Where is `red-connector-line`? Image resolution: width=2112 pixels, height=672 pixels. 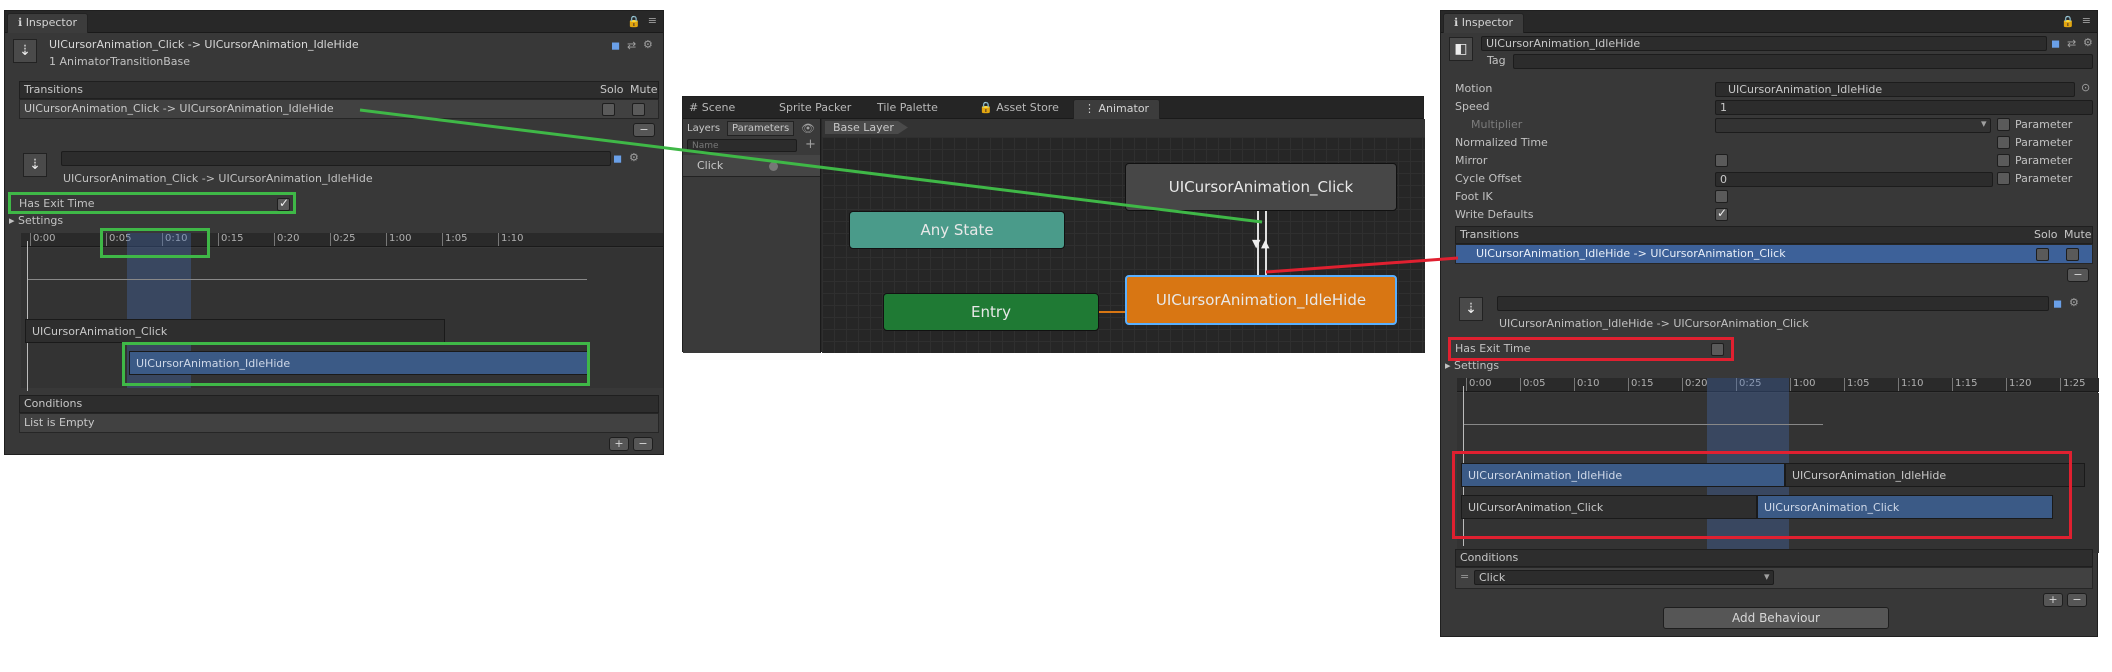
red-connector-line is located at coordinates (1362, 265).